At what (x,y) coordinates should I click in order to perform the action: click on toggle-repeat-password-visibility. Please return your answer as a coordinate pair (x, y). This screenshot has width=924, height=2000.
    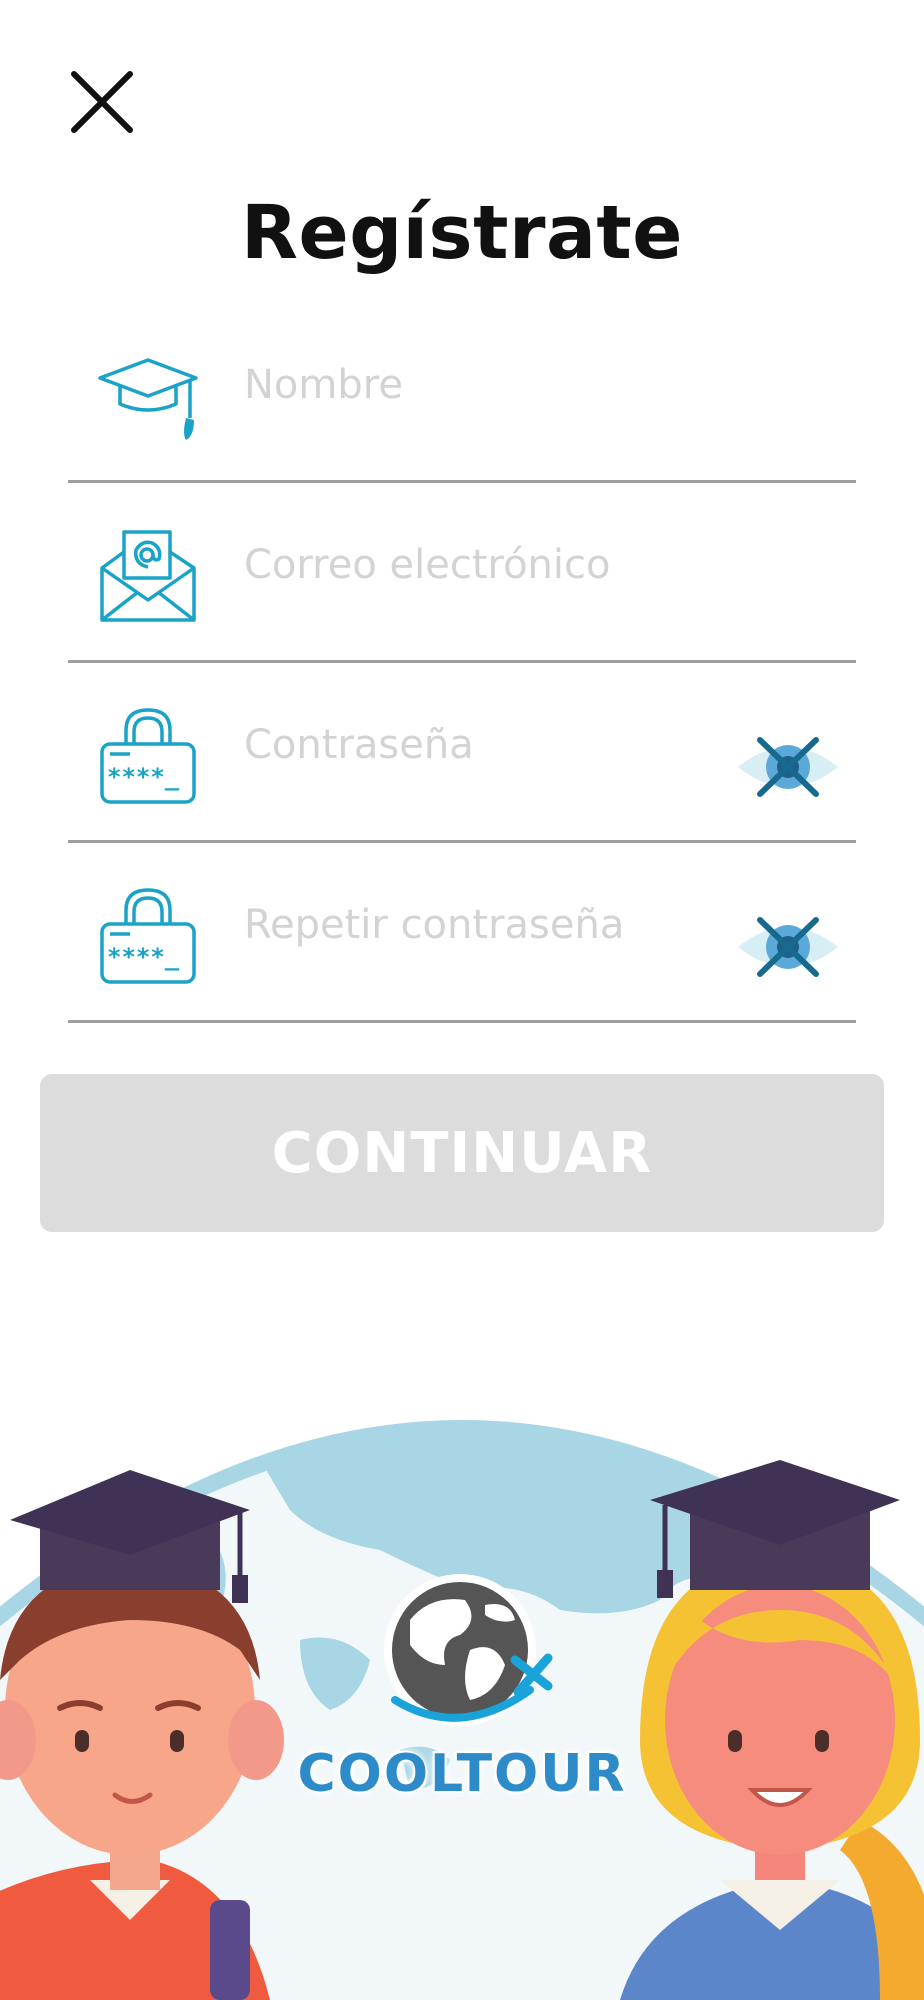
    Looking at the image, I should click on (788, 947).